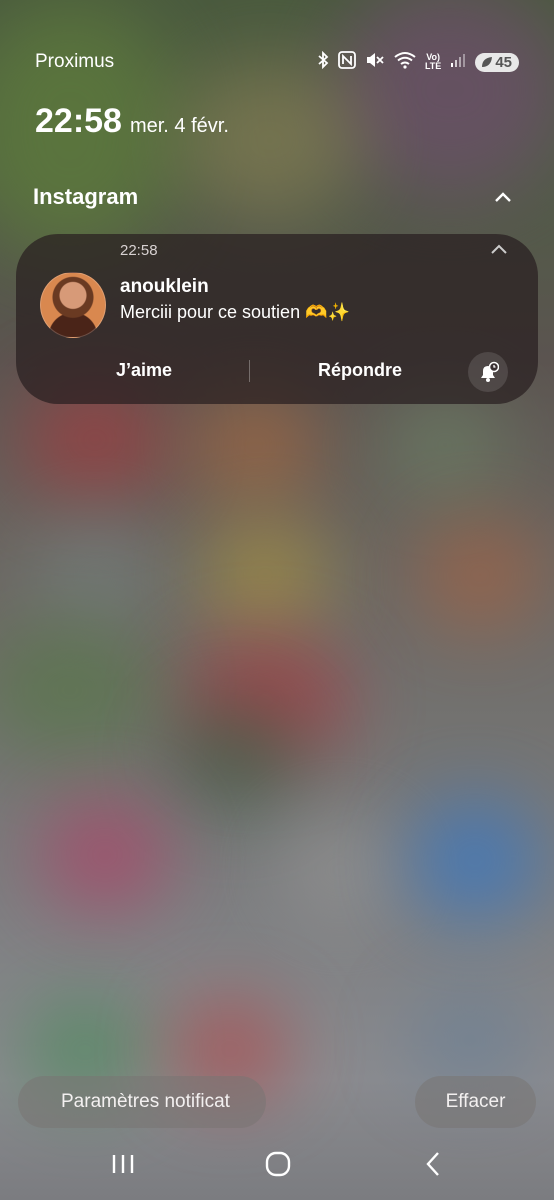 The width and height of the screenshot is (554, 1200). What do you see at coordinates (458, 62) in the screenshot?
I see `signal-icon` at bounding box center [458, 62].